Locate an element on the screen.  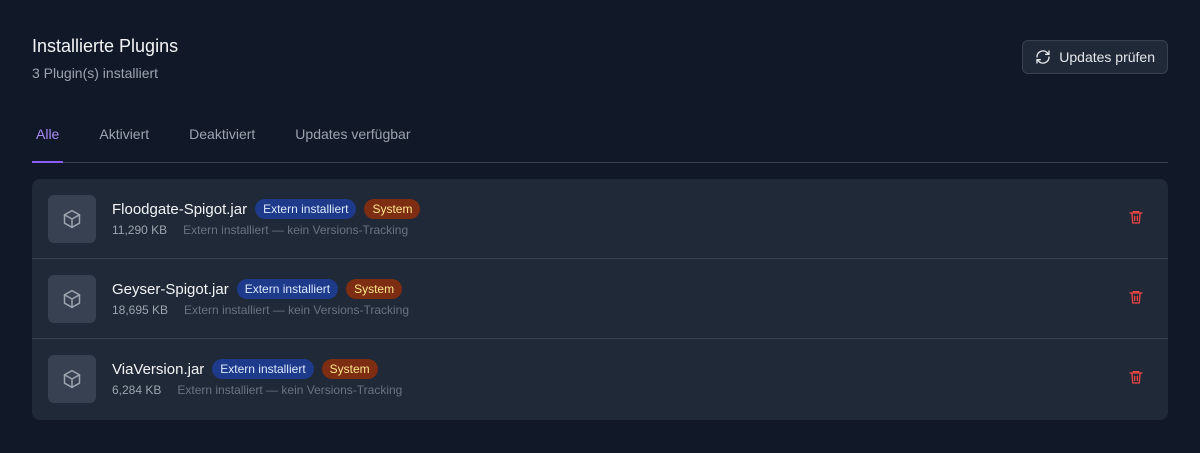
refresh-icon is located at coordinates (1043, 57).